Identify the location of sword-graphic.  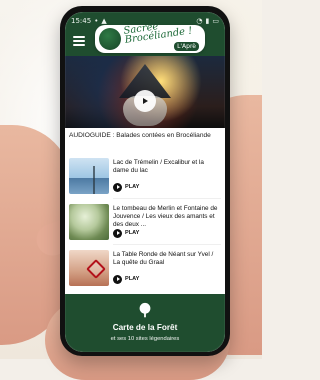
(94, 180).